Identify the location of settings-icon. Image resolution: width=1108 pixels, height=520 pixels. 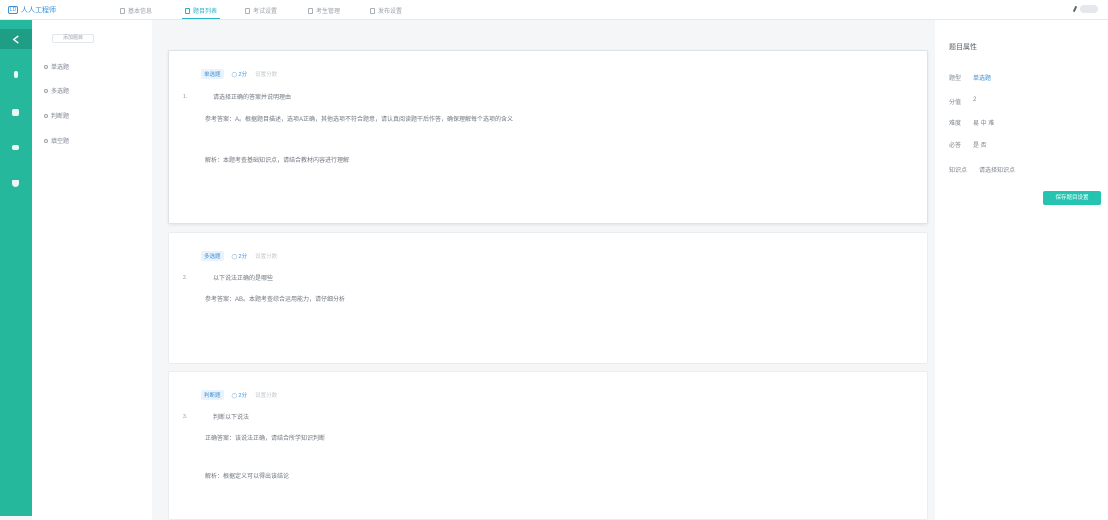
(247, 10).